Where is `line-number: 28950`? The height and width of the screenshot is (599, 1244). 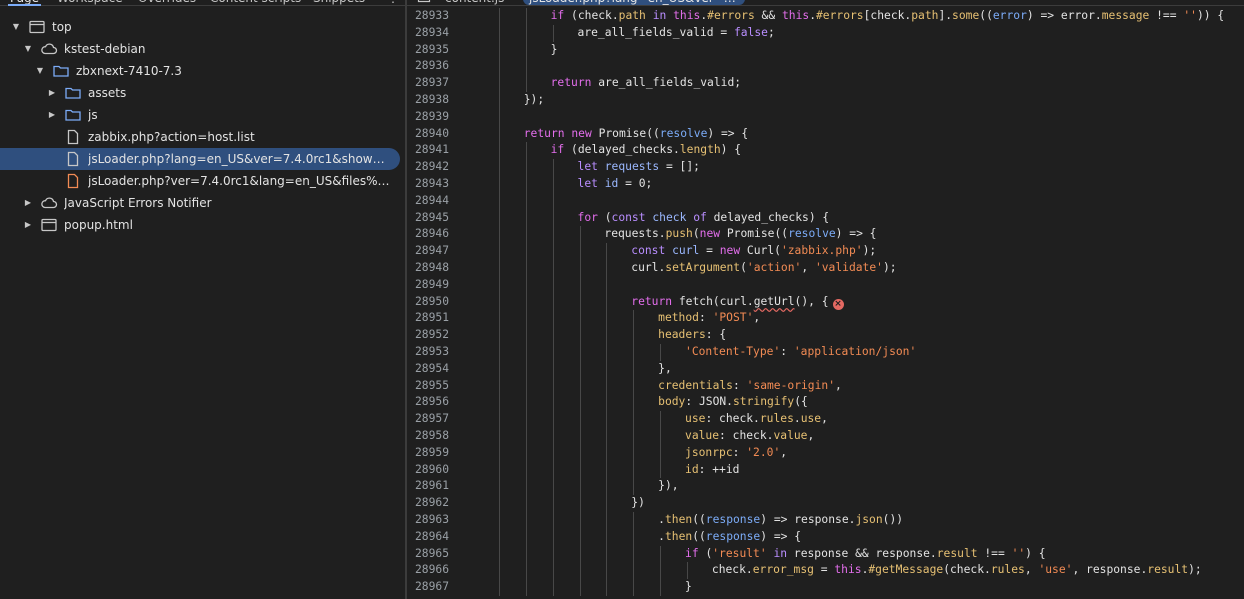
line-number: 28950 is located at coordinates (428, 302).